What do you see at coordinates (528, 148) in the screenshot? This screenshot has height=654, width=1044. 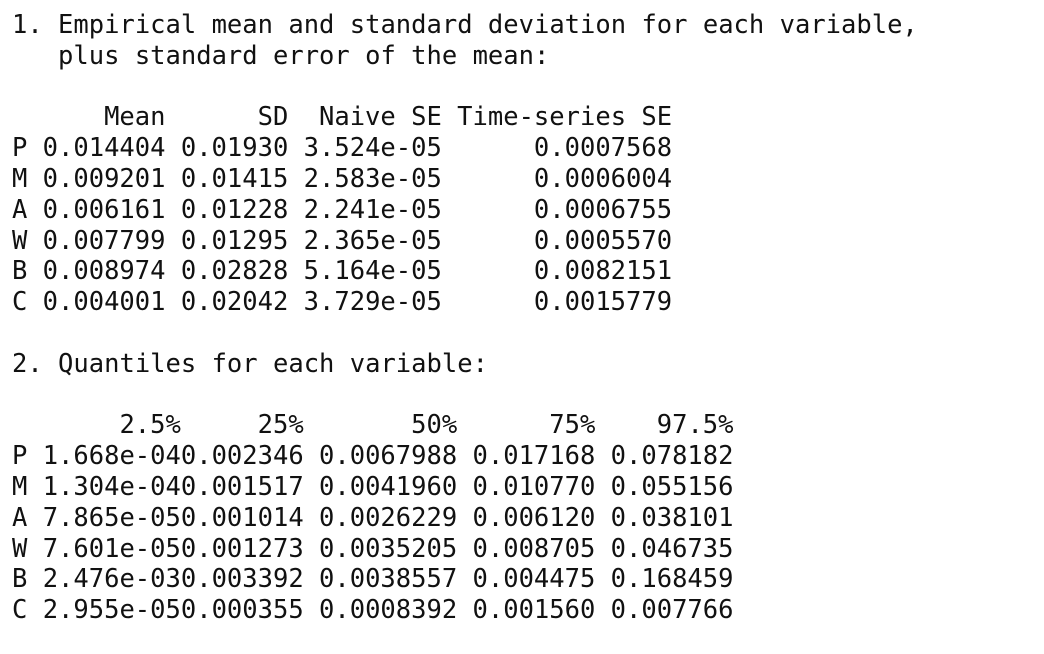 I see `summary-table-row: P 0.014404 0.01930 3.524e-05 0.0007568` at bounding box center [528, 148].